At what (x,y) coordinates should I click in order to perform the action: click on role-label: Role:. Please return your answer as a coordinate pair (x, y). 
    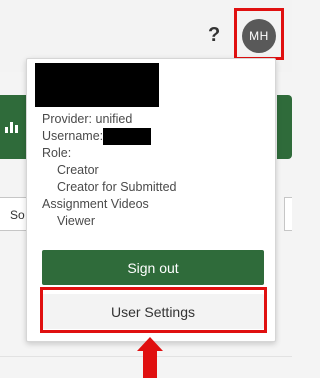
    Looking at the image, I should click on (57, 153).